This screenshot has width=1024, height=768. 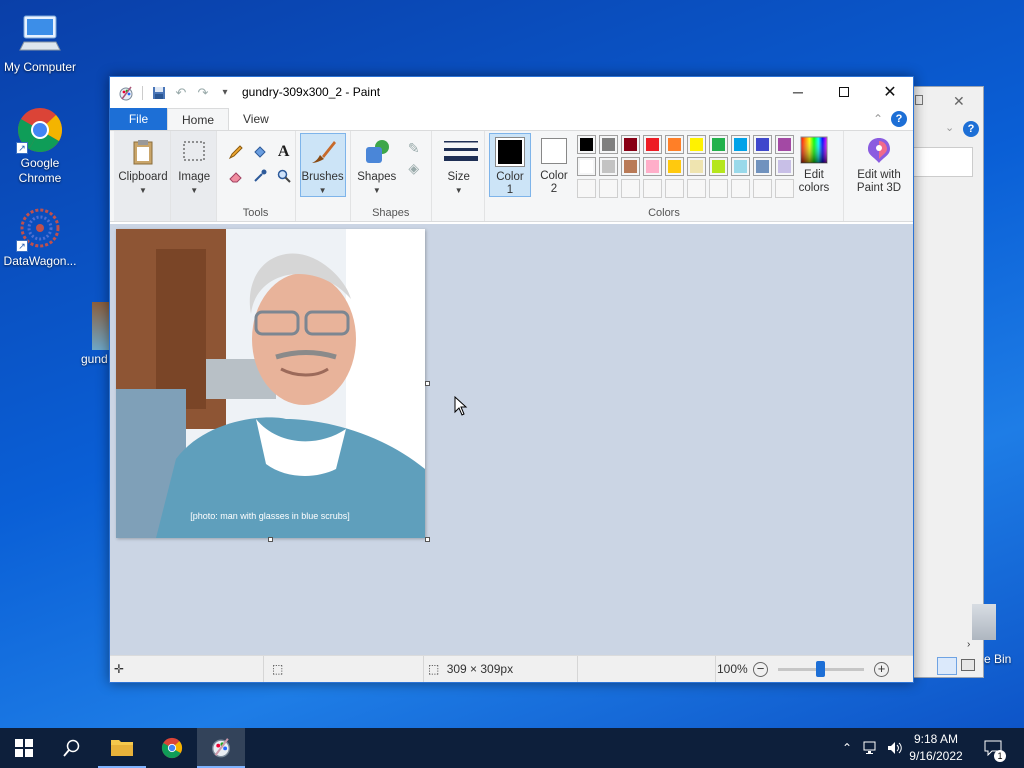 What do you see at coordinates (881, 669) in the screenshot?
I see `zoom-in-button: +` at bounding box center [881, 669].